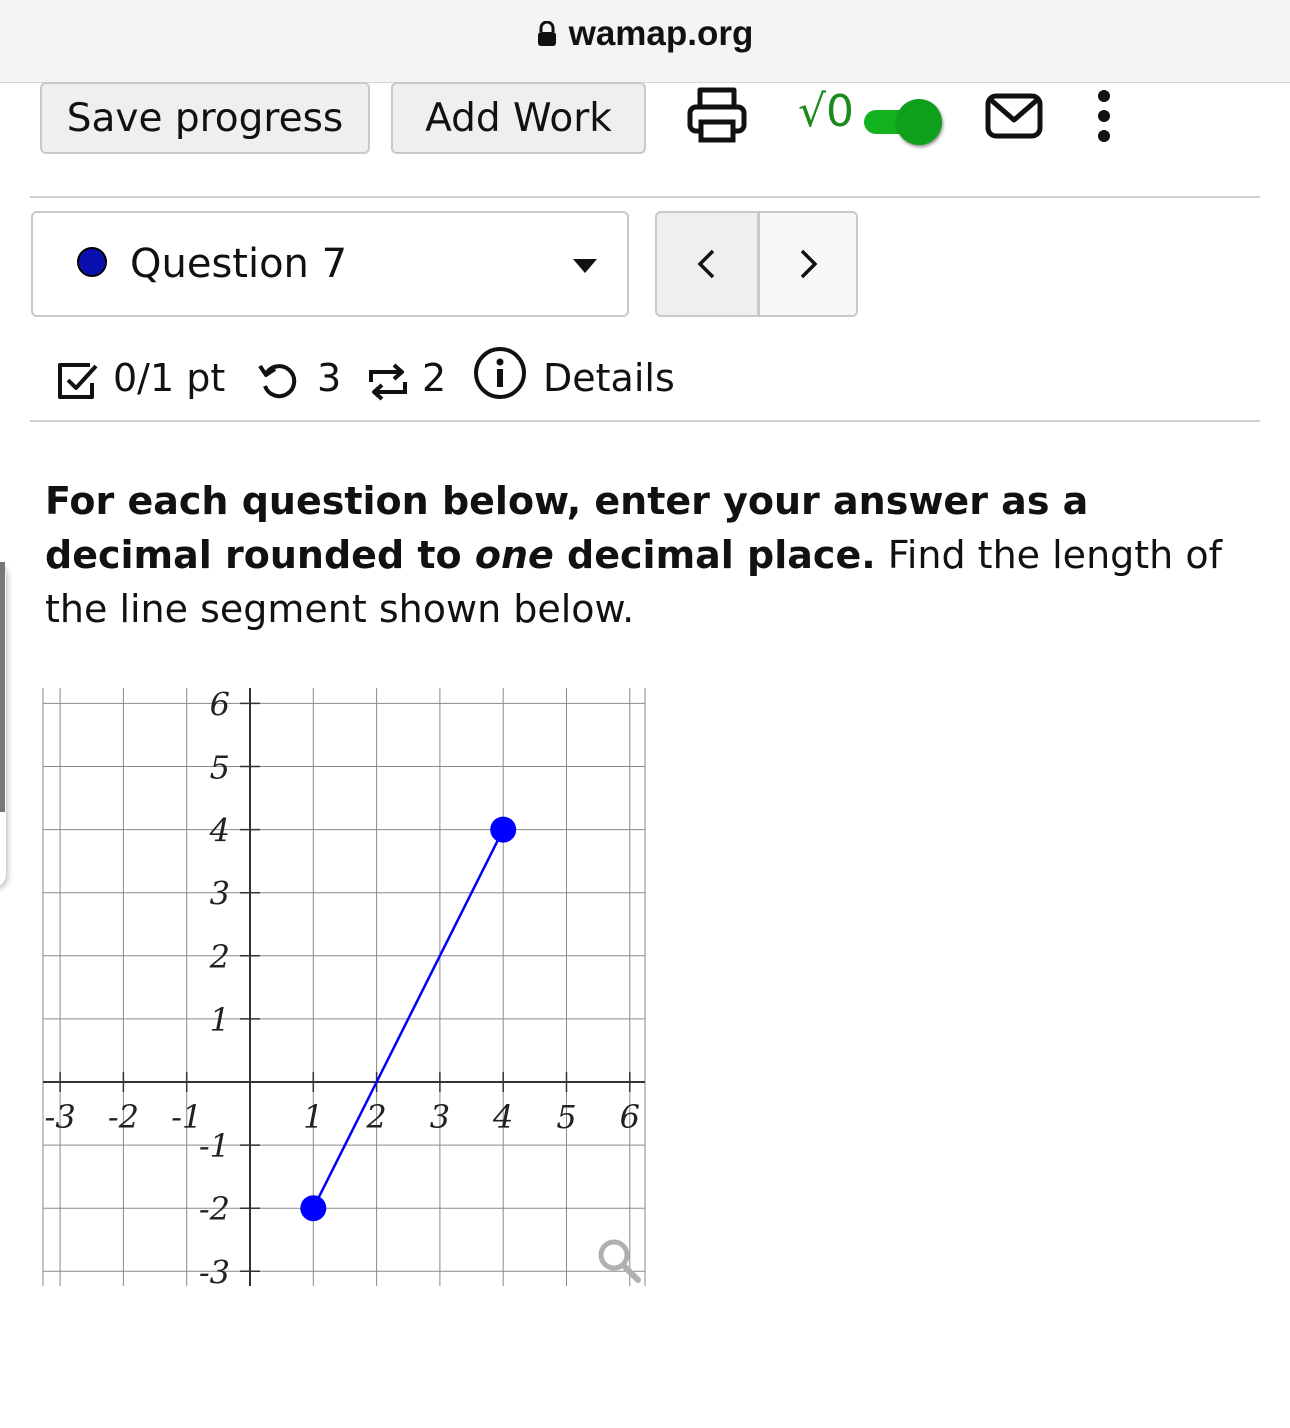 The height and width of the screenshot is (1428, 1290). What do you see at coordinates (219, 831) in the screenshot?
I see `y-tick-label: 4` at bounding box center [219, 831].